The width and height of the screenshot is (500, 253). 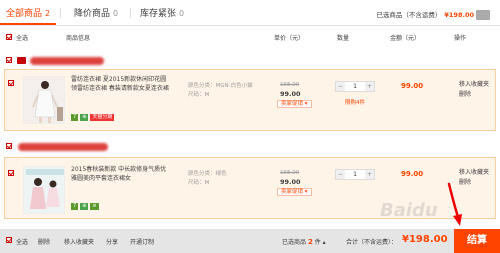 What do you see at coordinates (474, 95) in the screenshot?
I see `delete-link: 删除` at bounding box center [474, 95].